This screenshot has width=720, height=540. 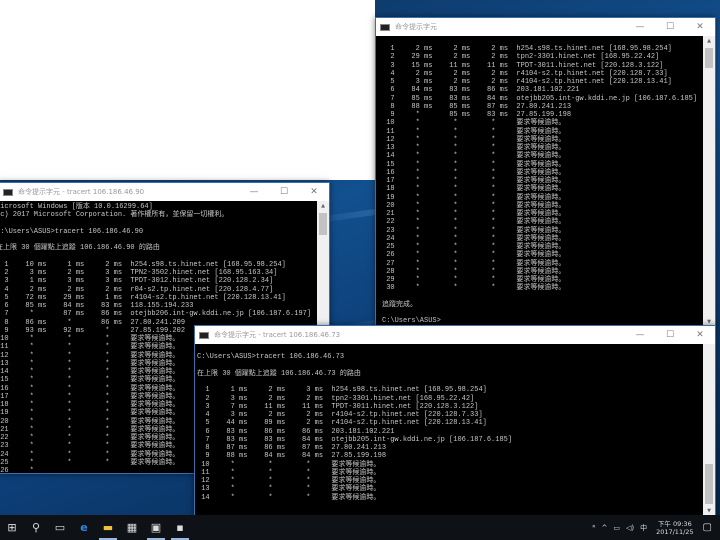 What do you see at coordinates (289, 472) in the screenshot?
I see `console-line: 11 * * * 要求等候逾時。` at bounding box center [289, 472].